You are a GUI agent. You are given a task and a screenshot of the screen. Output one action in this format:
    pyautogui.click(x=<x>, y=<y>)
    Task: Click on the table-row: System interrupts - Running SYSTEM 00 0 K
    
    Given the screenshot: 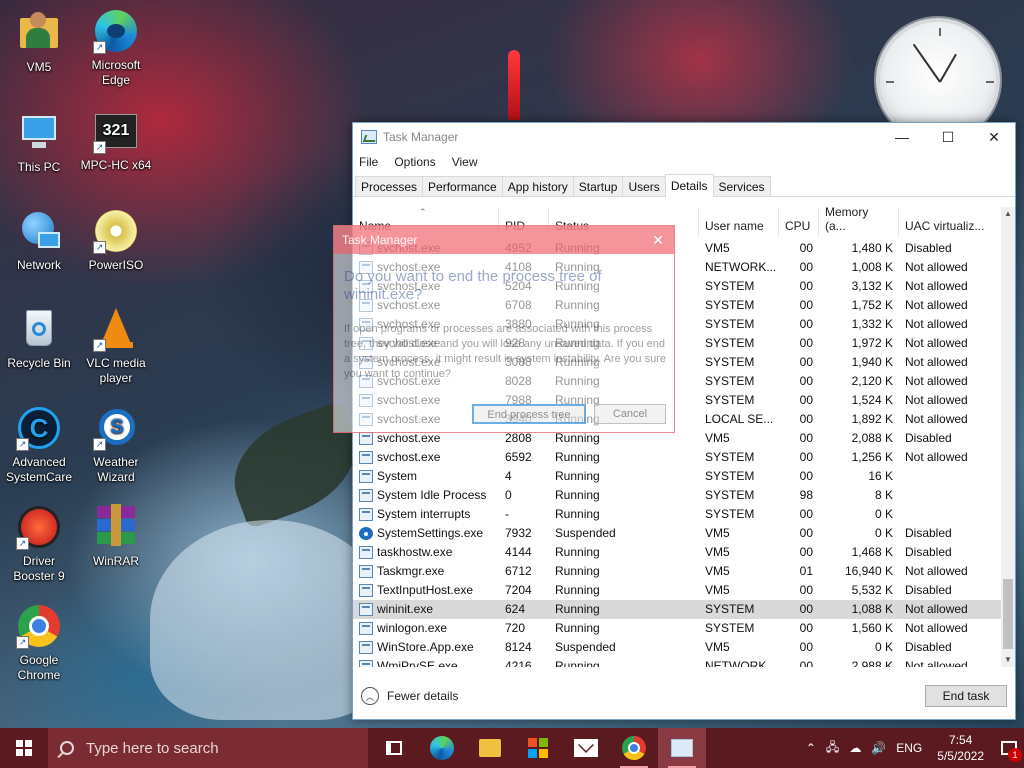 What is the action you would take?
    pyautogui.click(x=677, y=514)
    